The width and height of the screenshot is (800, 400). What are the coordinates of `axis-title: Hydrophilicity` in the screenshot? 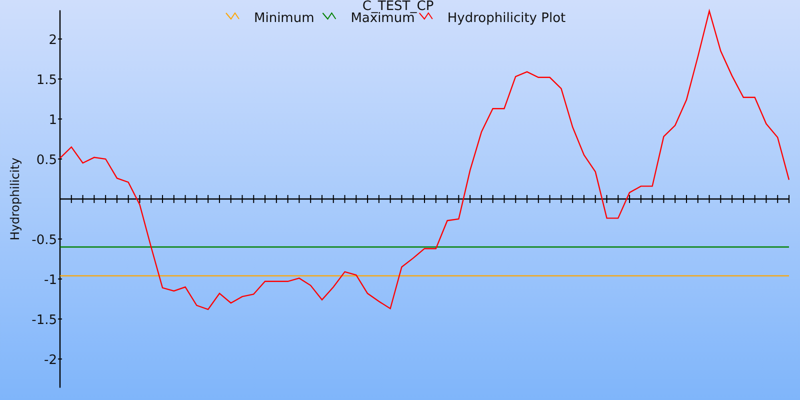 It's located at (15, 199).